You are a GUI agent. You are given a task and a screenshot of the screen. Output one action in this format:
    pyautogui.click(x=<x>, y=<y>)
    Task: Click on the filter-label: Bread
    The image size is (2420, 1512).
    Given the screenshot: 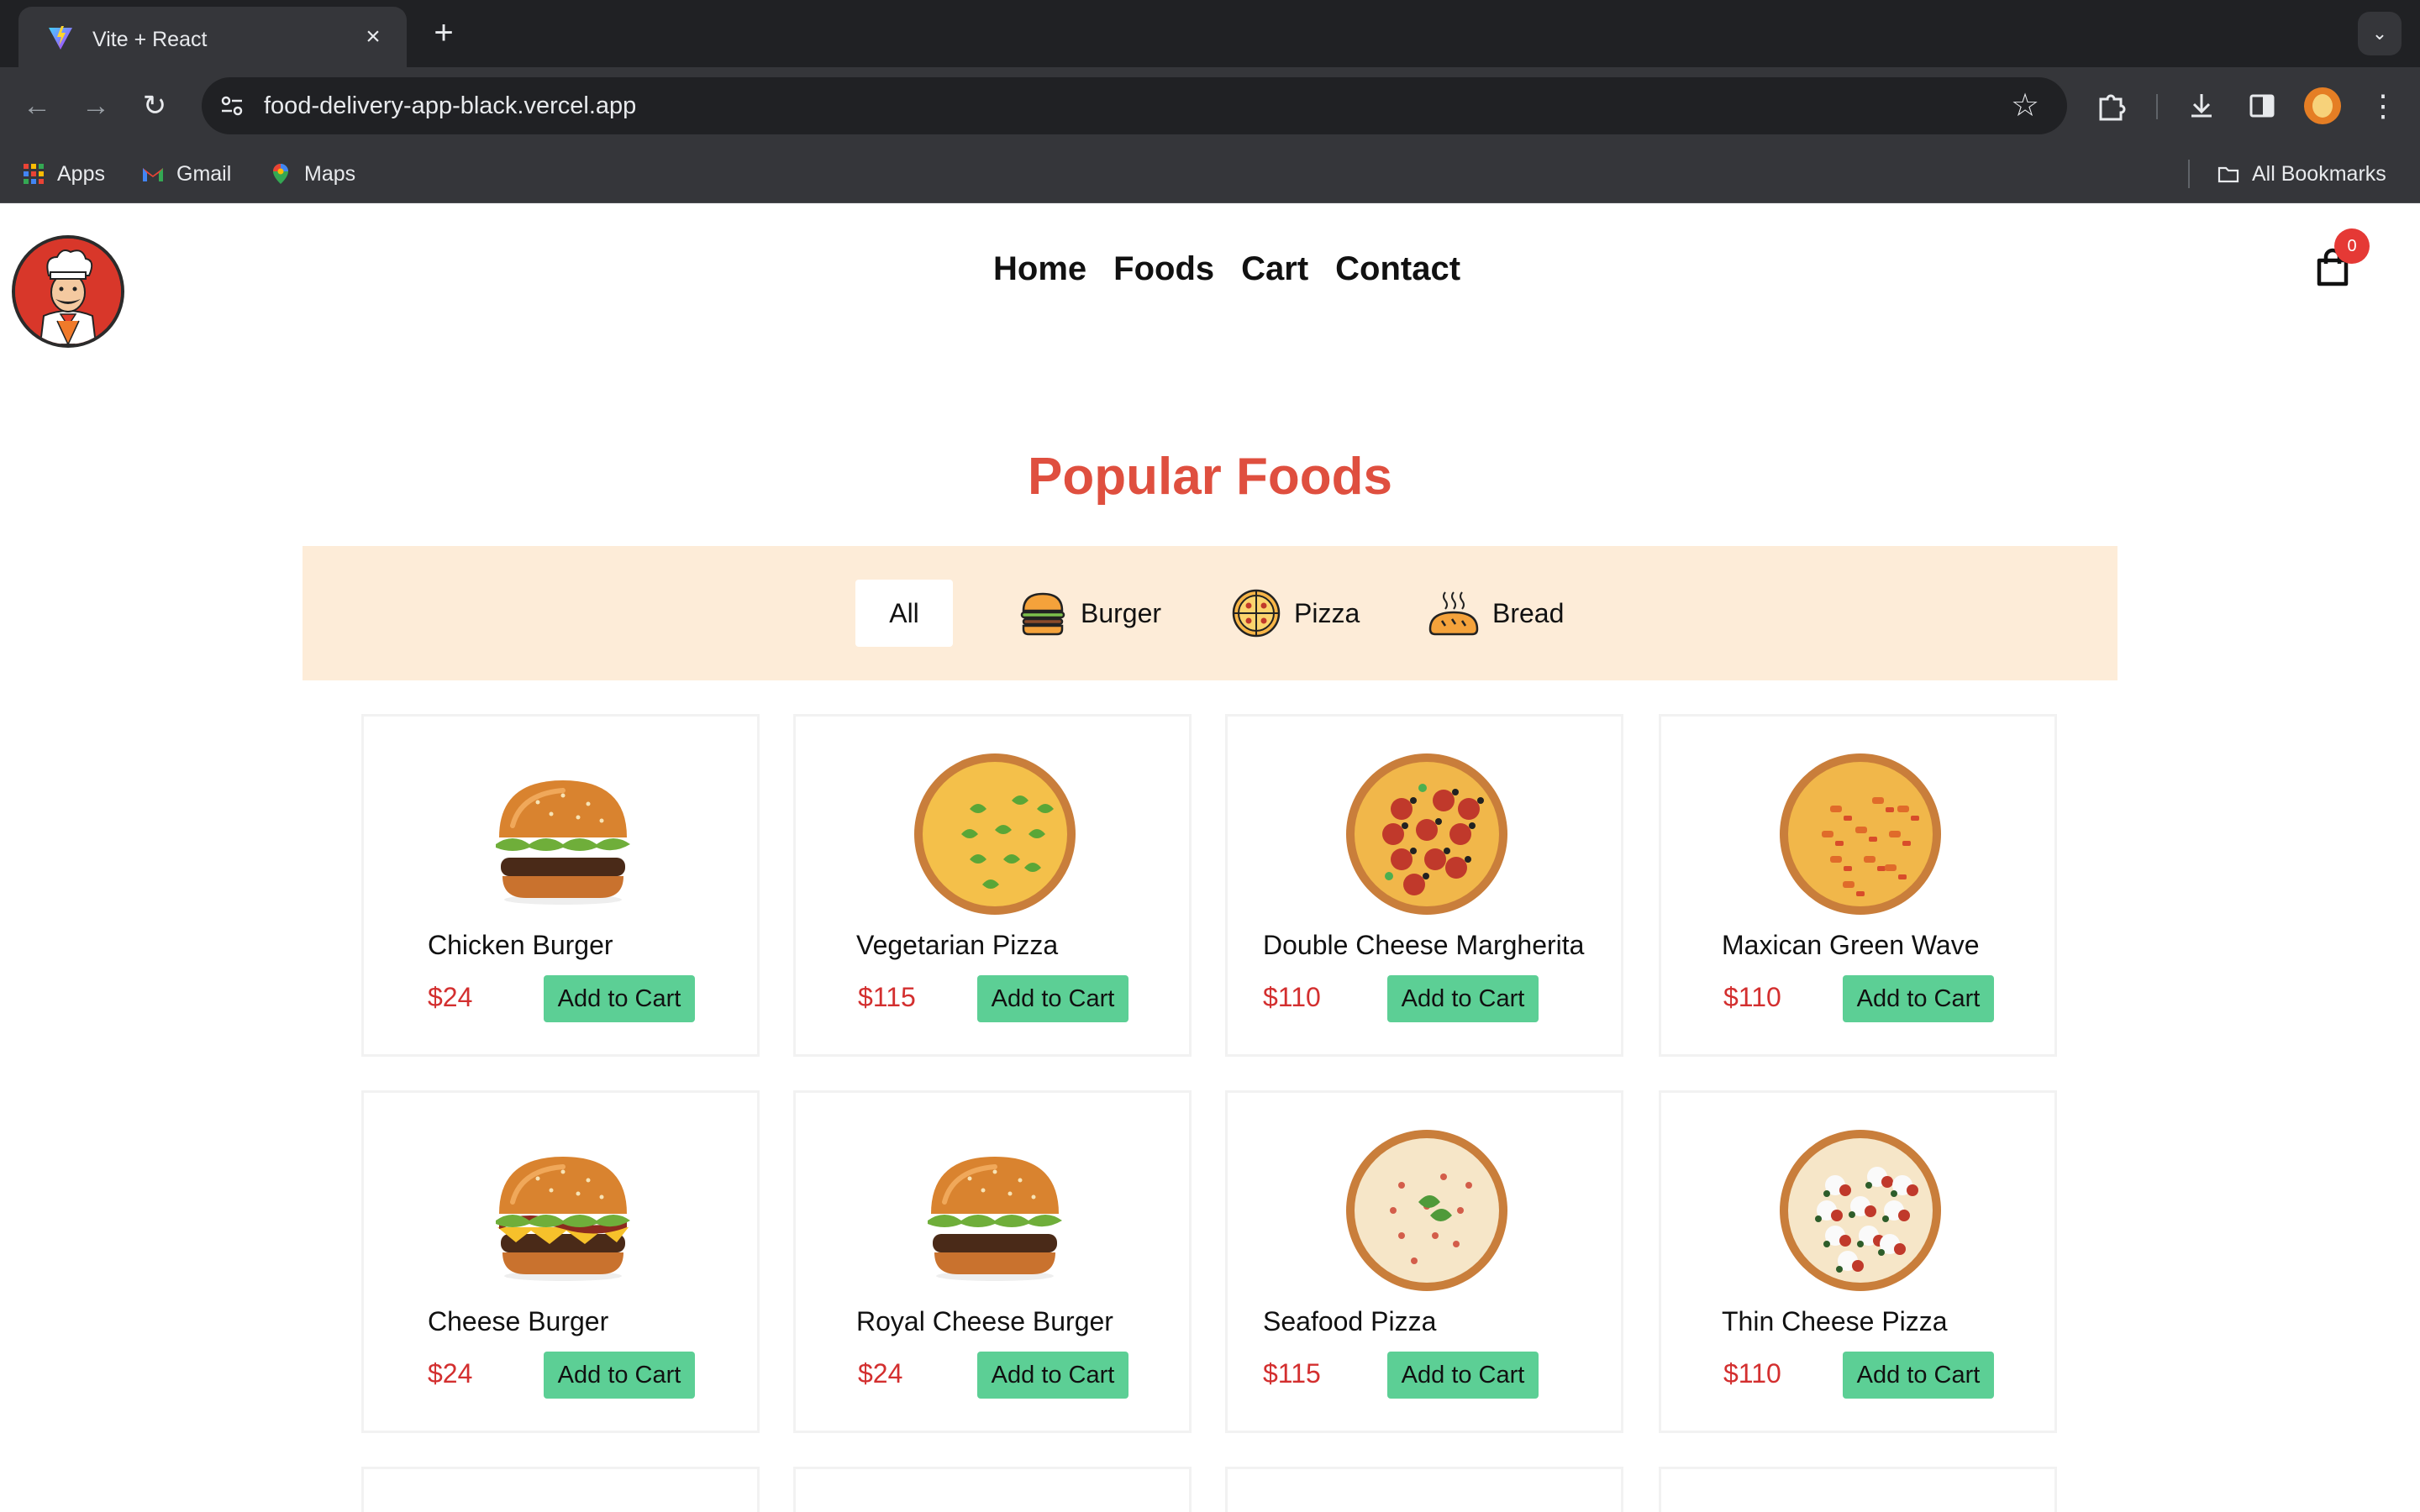 What is the action you would take?
    pyautogui.click(x=1528, y=612)
    